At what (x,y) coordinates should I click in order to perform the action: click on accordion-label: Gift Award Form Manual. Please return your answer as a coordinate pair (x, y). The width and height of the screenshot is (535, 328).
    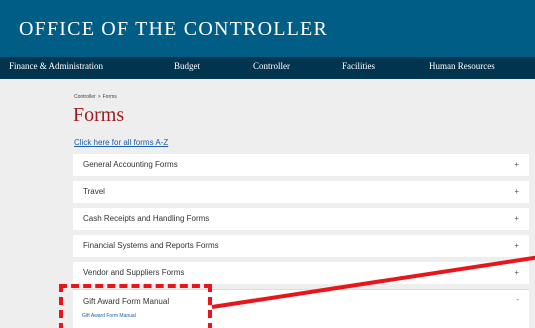
    Looking at the image, I should click on (126, 301).